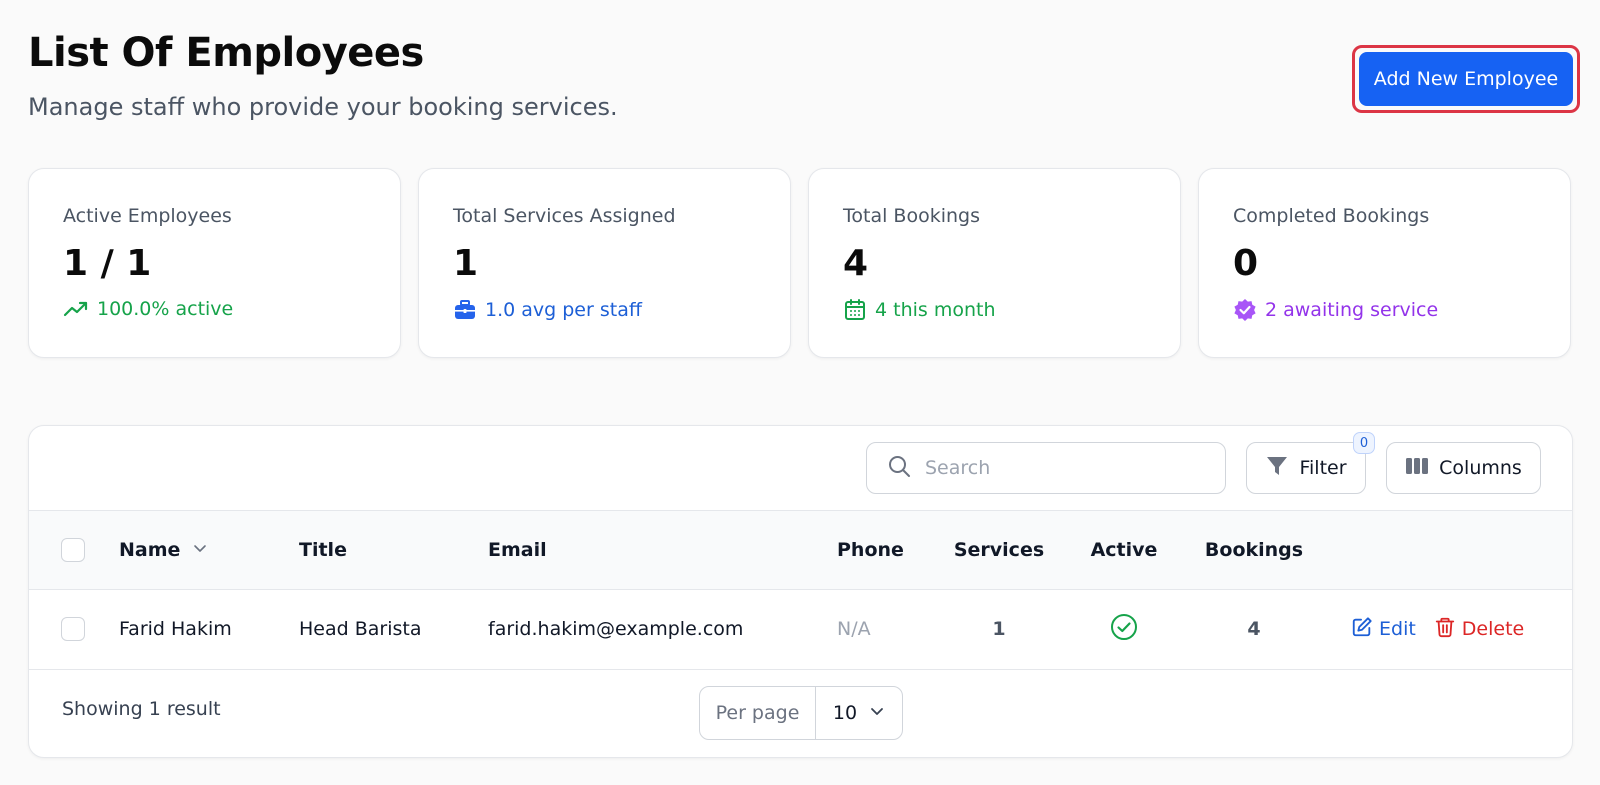 Image resolution: width=1600 pixels, height=785 pixels. I want to click on search-icon, so click(889, 468).